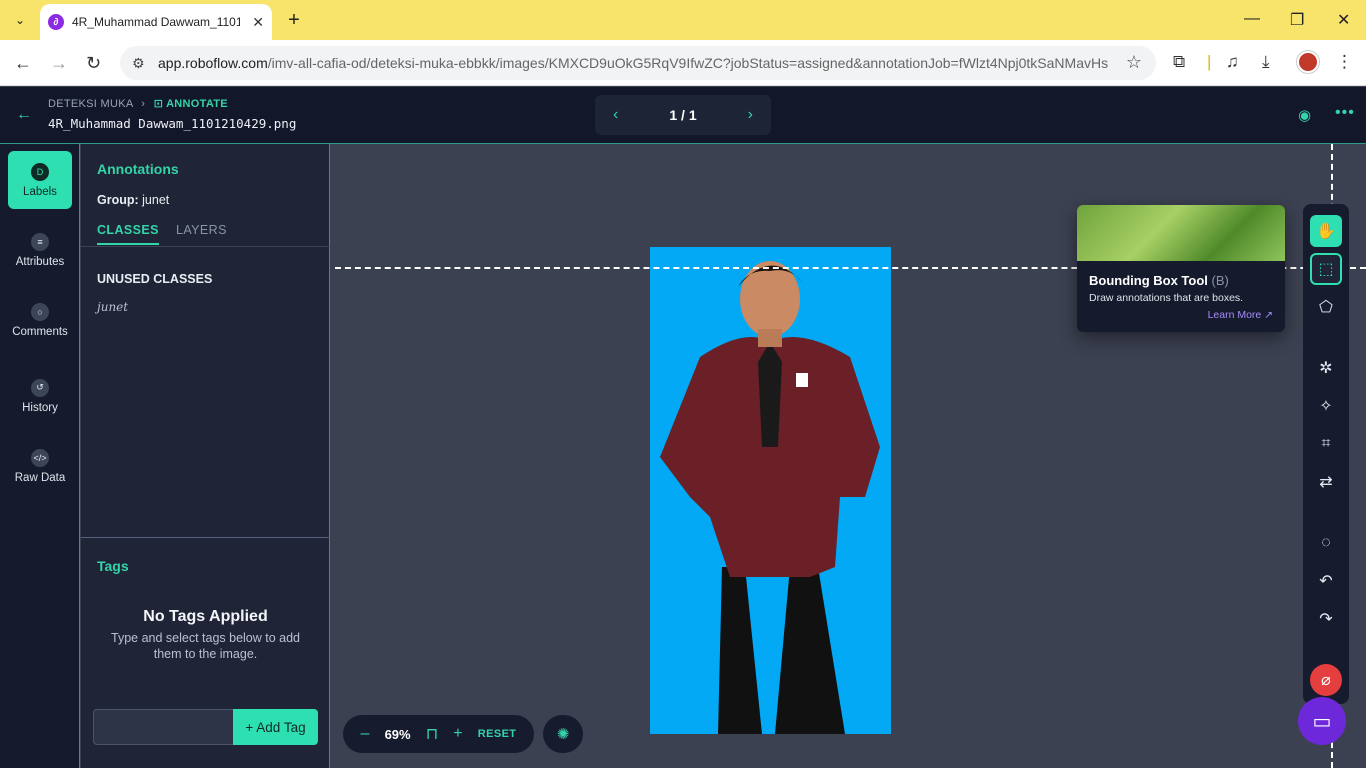 This screenshot has height=768, width=1366. What do you see at coordinates (24, 115) in the screenshot?
I see `back-arrow-icon: ←` at bounding box center [24, 115].